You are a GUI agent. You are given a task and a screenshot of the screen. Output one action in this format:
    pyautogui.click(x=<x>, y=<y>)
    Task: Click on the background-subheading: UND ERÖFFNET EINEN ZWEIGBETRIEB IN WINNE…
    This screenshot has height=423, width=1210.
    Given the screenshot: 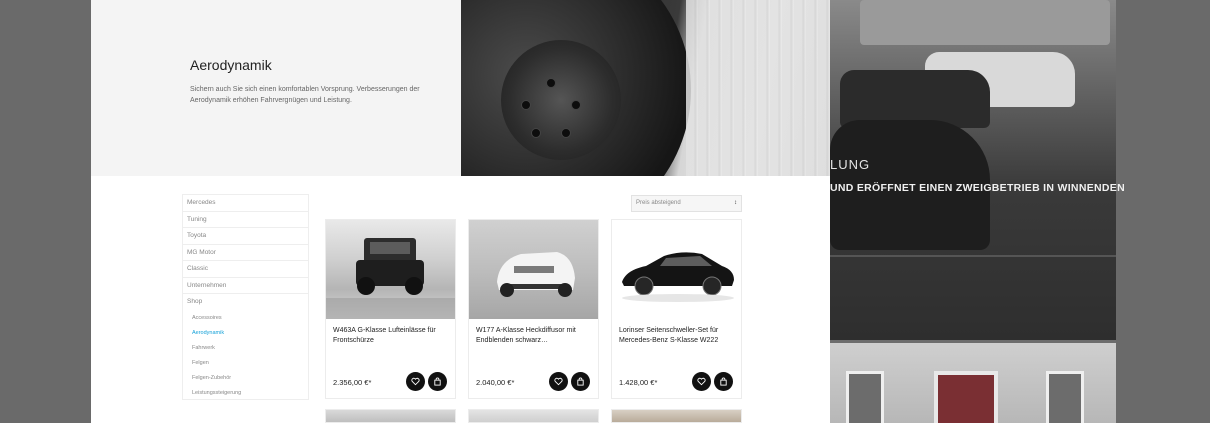 What is the action you would take?
    pyautogui.click(x=977, y=188)
    